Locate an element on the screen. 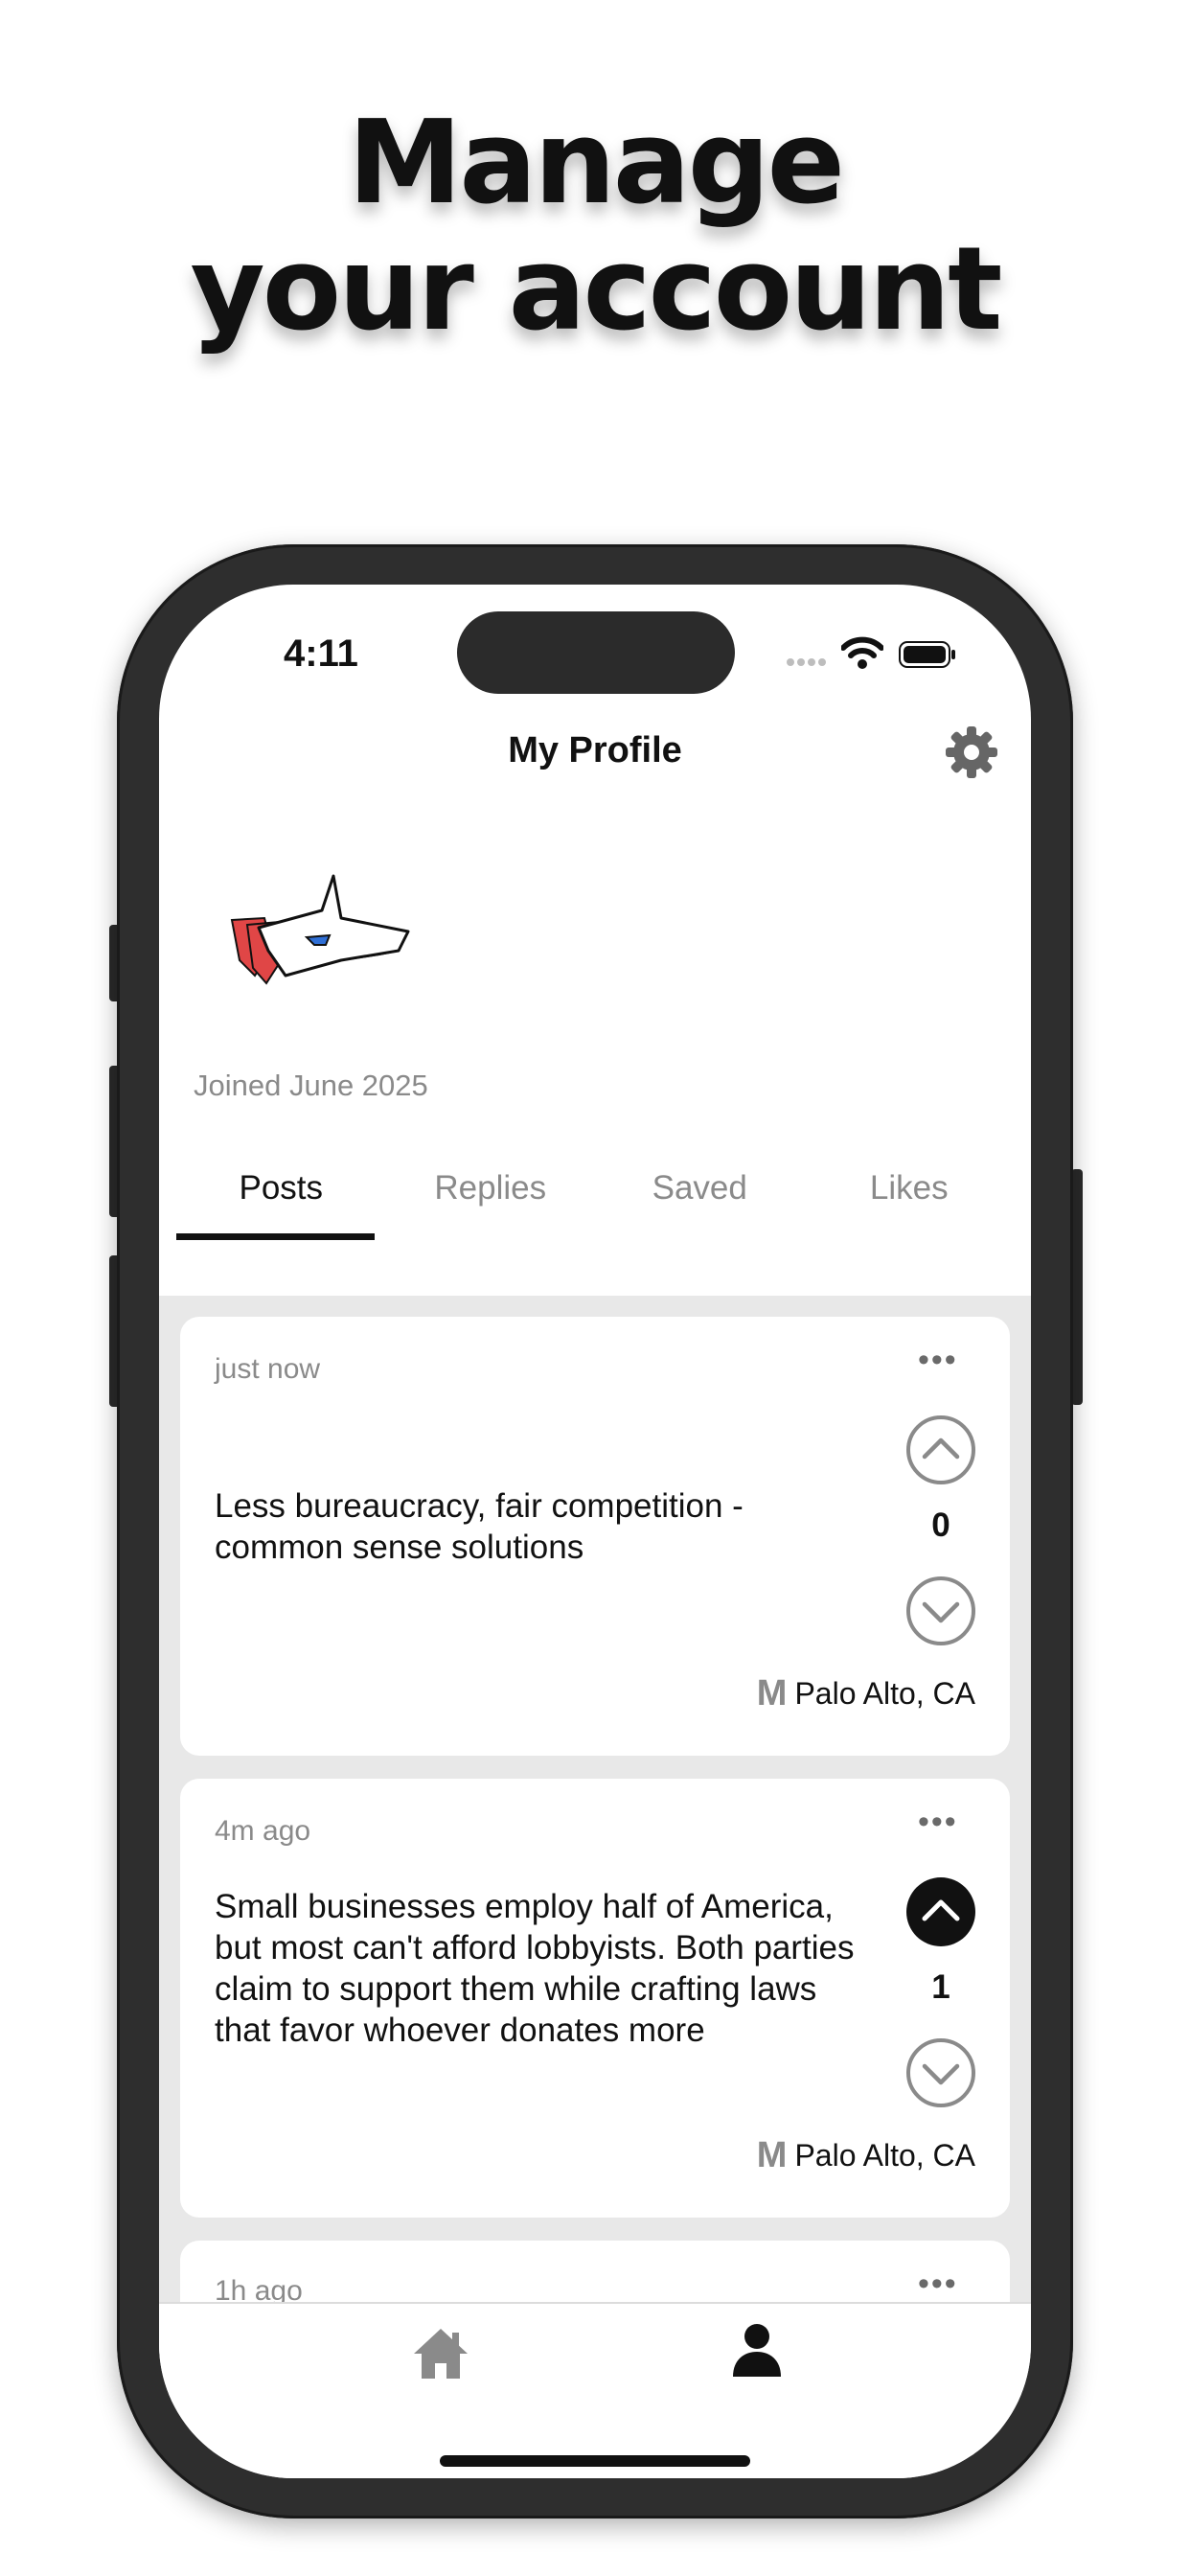  headline-line-2: your account is located at coordinates (596, 289).